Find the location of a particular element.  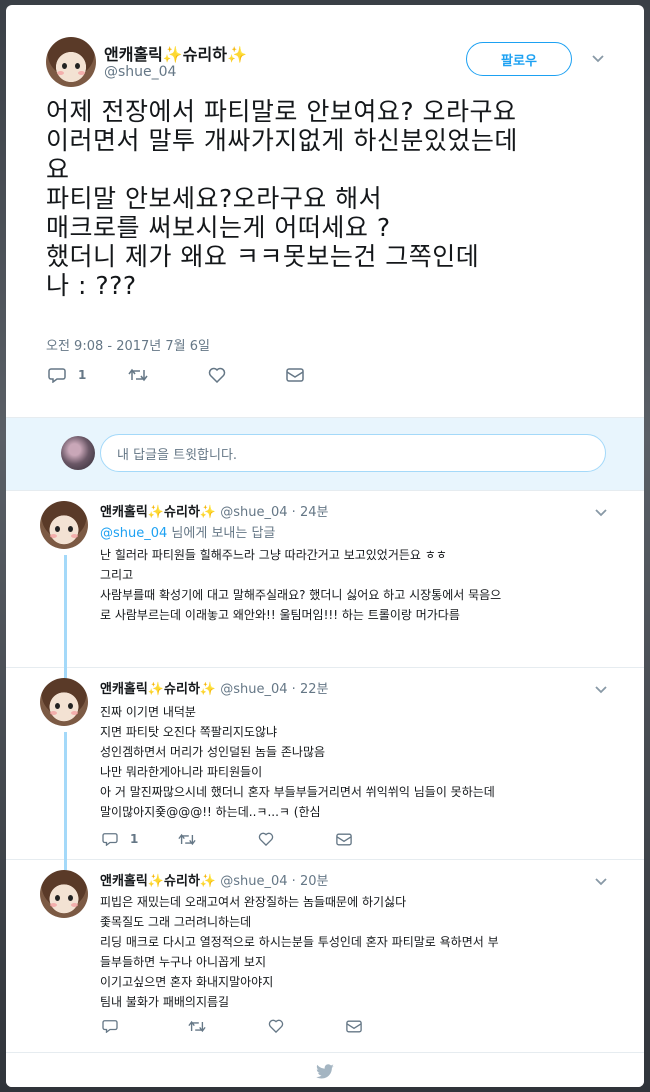

current-user-avatar is located at coordinates (78, 453).